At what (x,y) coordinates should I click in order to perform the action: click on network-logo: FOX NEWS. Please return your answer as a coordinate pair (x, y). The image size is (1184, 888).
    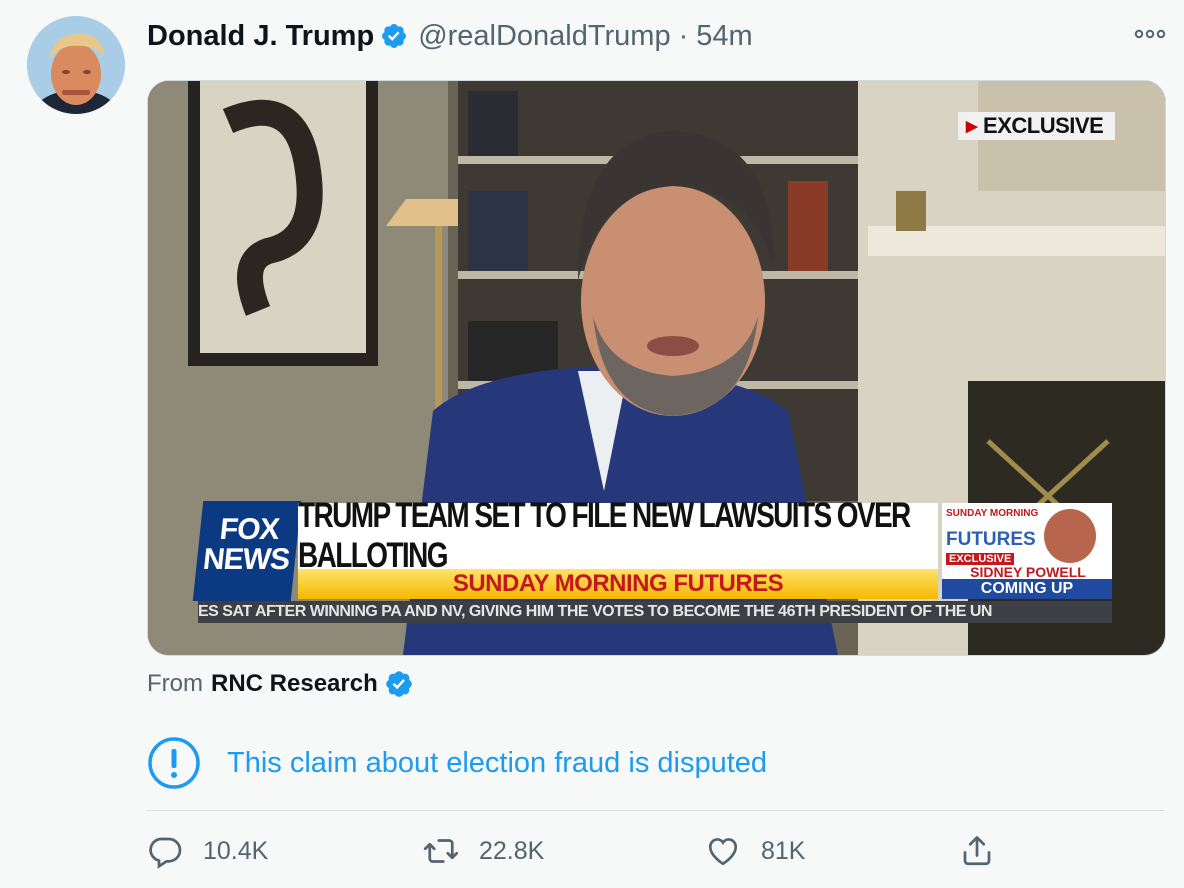
    Looking at the image, I should click on (247, 551).